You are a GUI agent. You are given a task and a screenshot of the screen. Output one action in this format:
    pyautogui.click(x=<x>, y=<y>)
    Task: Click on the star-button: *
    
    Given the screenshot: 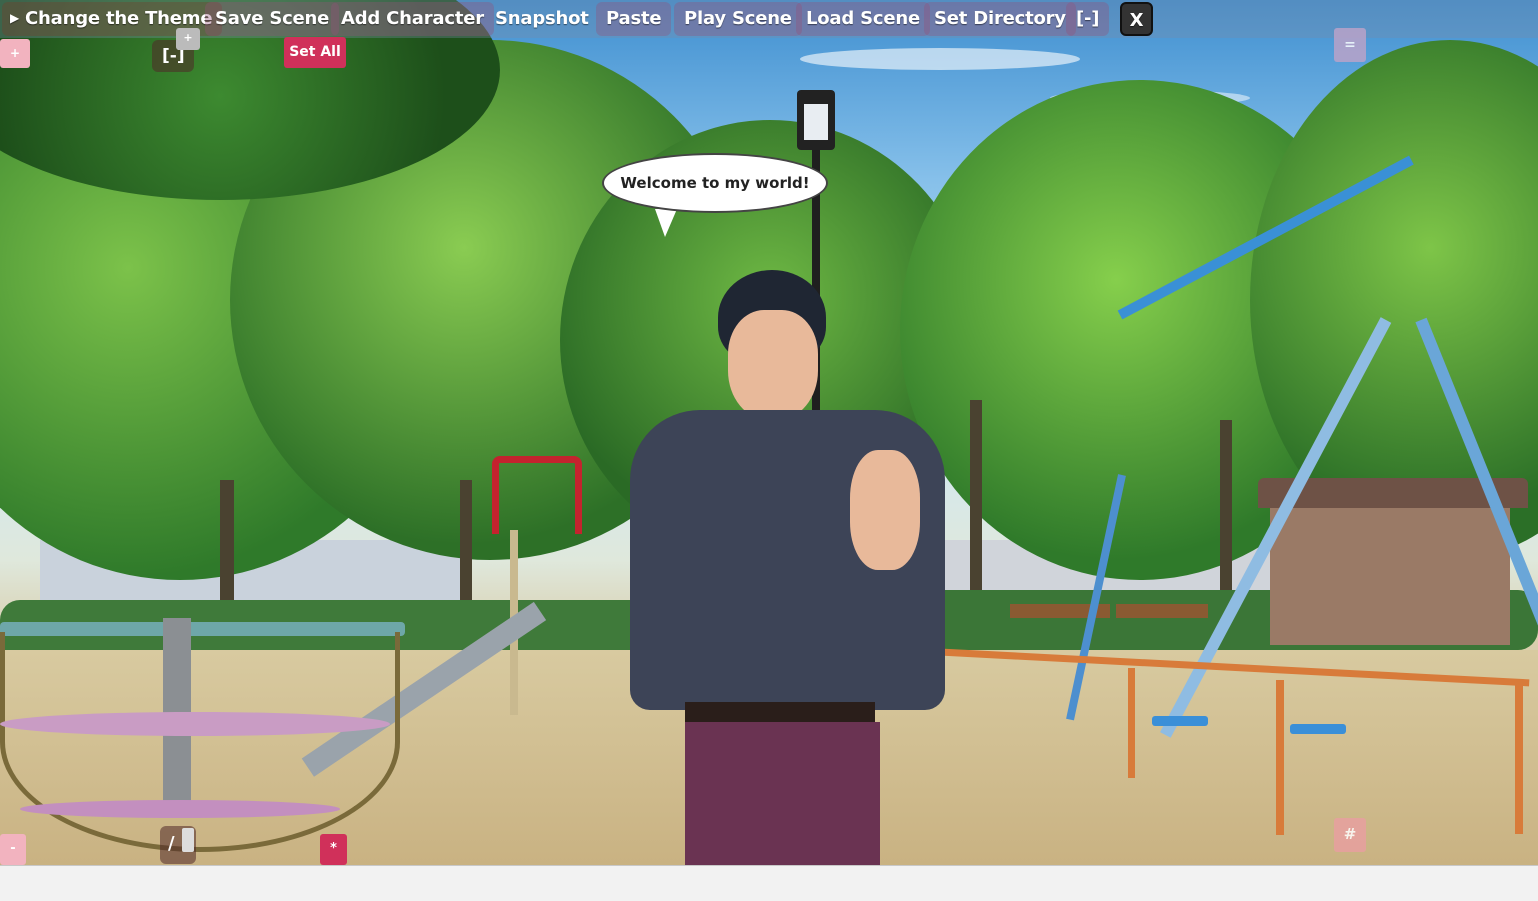 What is the action you would take?
    pyautogui.click(x=333, y=849)
    